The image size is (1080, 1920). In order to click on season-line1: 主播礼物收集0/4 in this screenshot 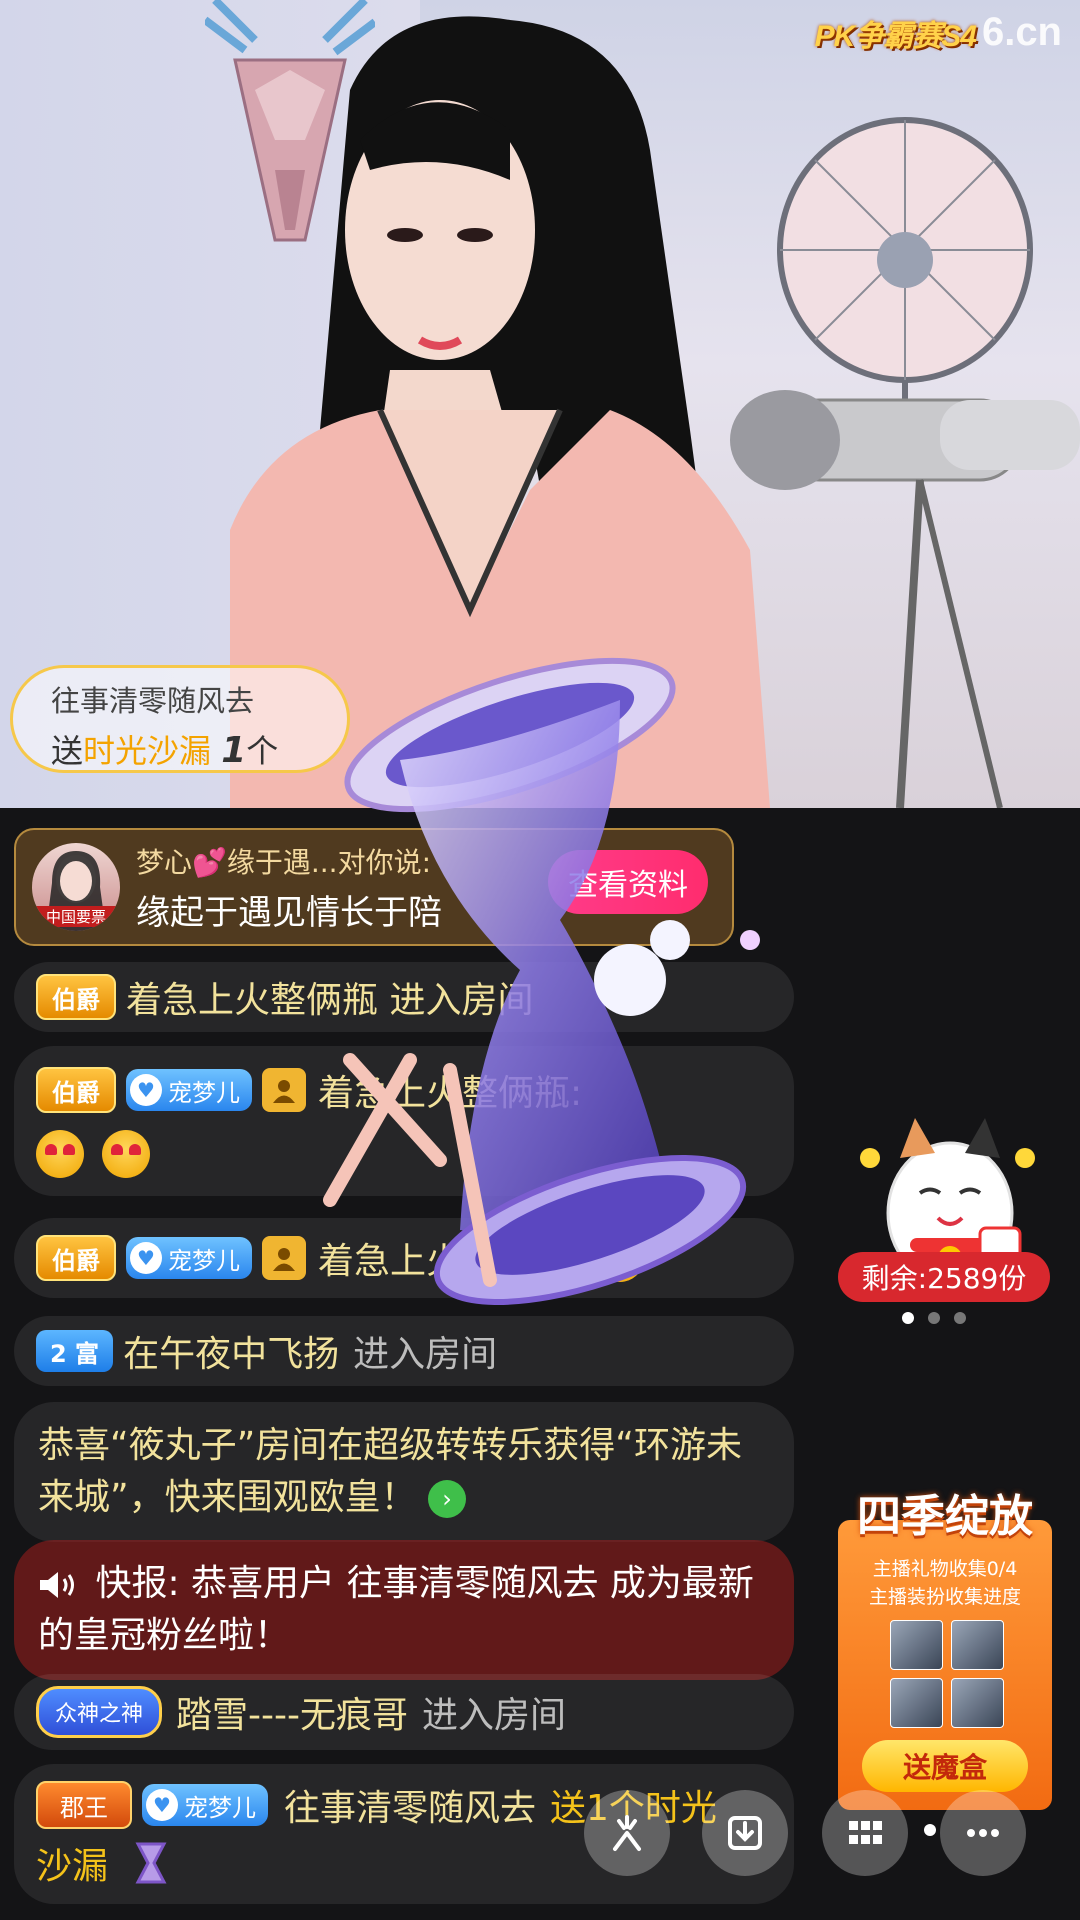, I will do `click(945, 1569)`.